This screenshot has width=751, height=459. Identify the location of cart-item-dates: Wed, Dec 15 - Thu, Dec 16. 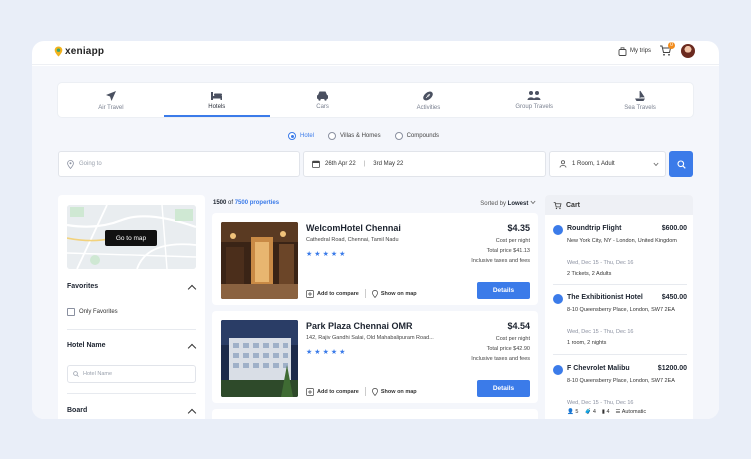
(600, 332).